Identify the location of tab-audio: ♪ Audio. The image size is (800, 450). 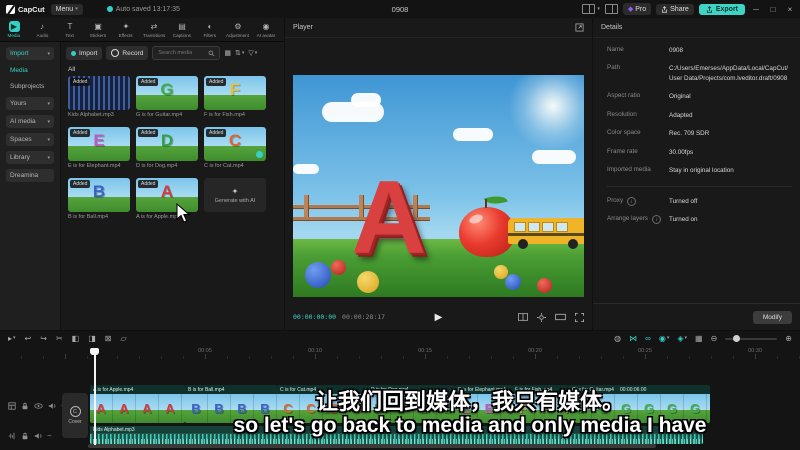
(42, 30).